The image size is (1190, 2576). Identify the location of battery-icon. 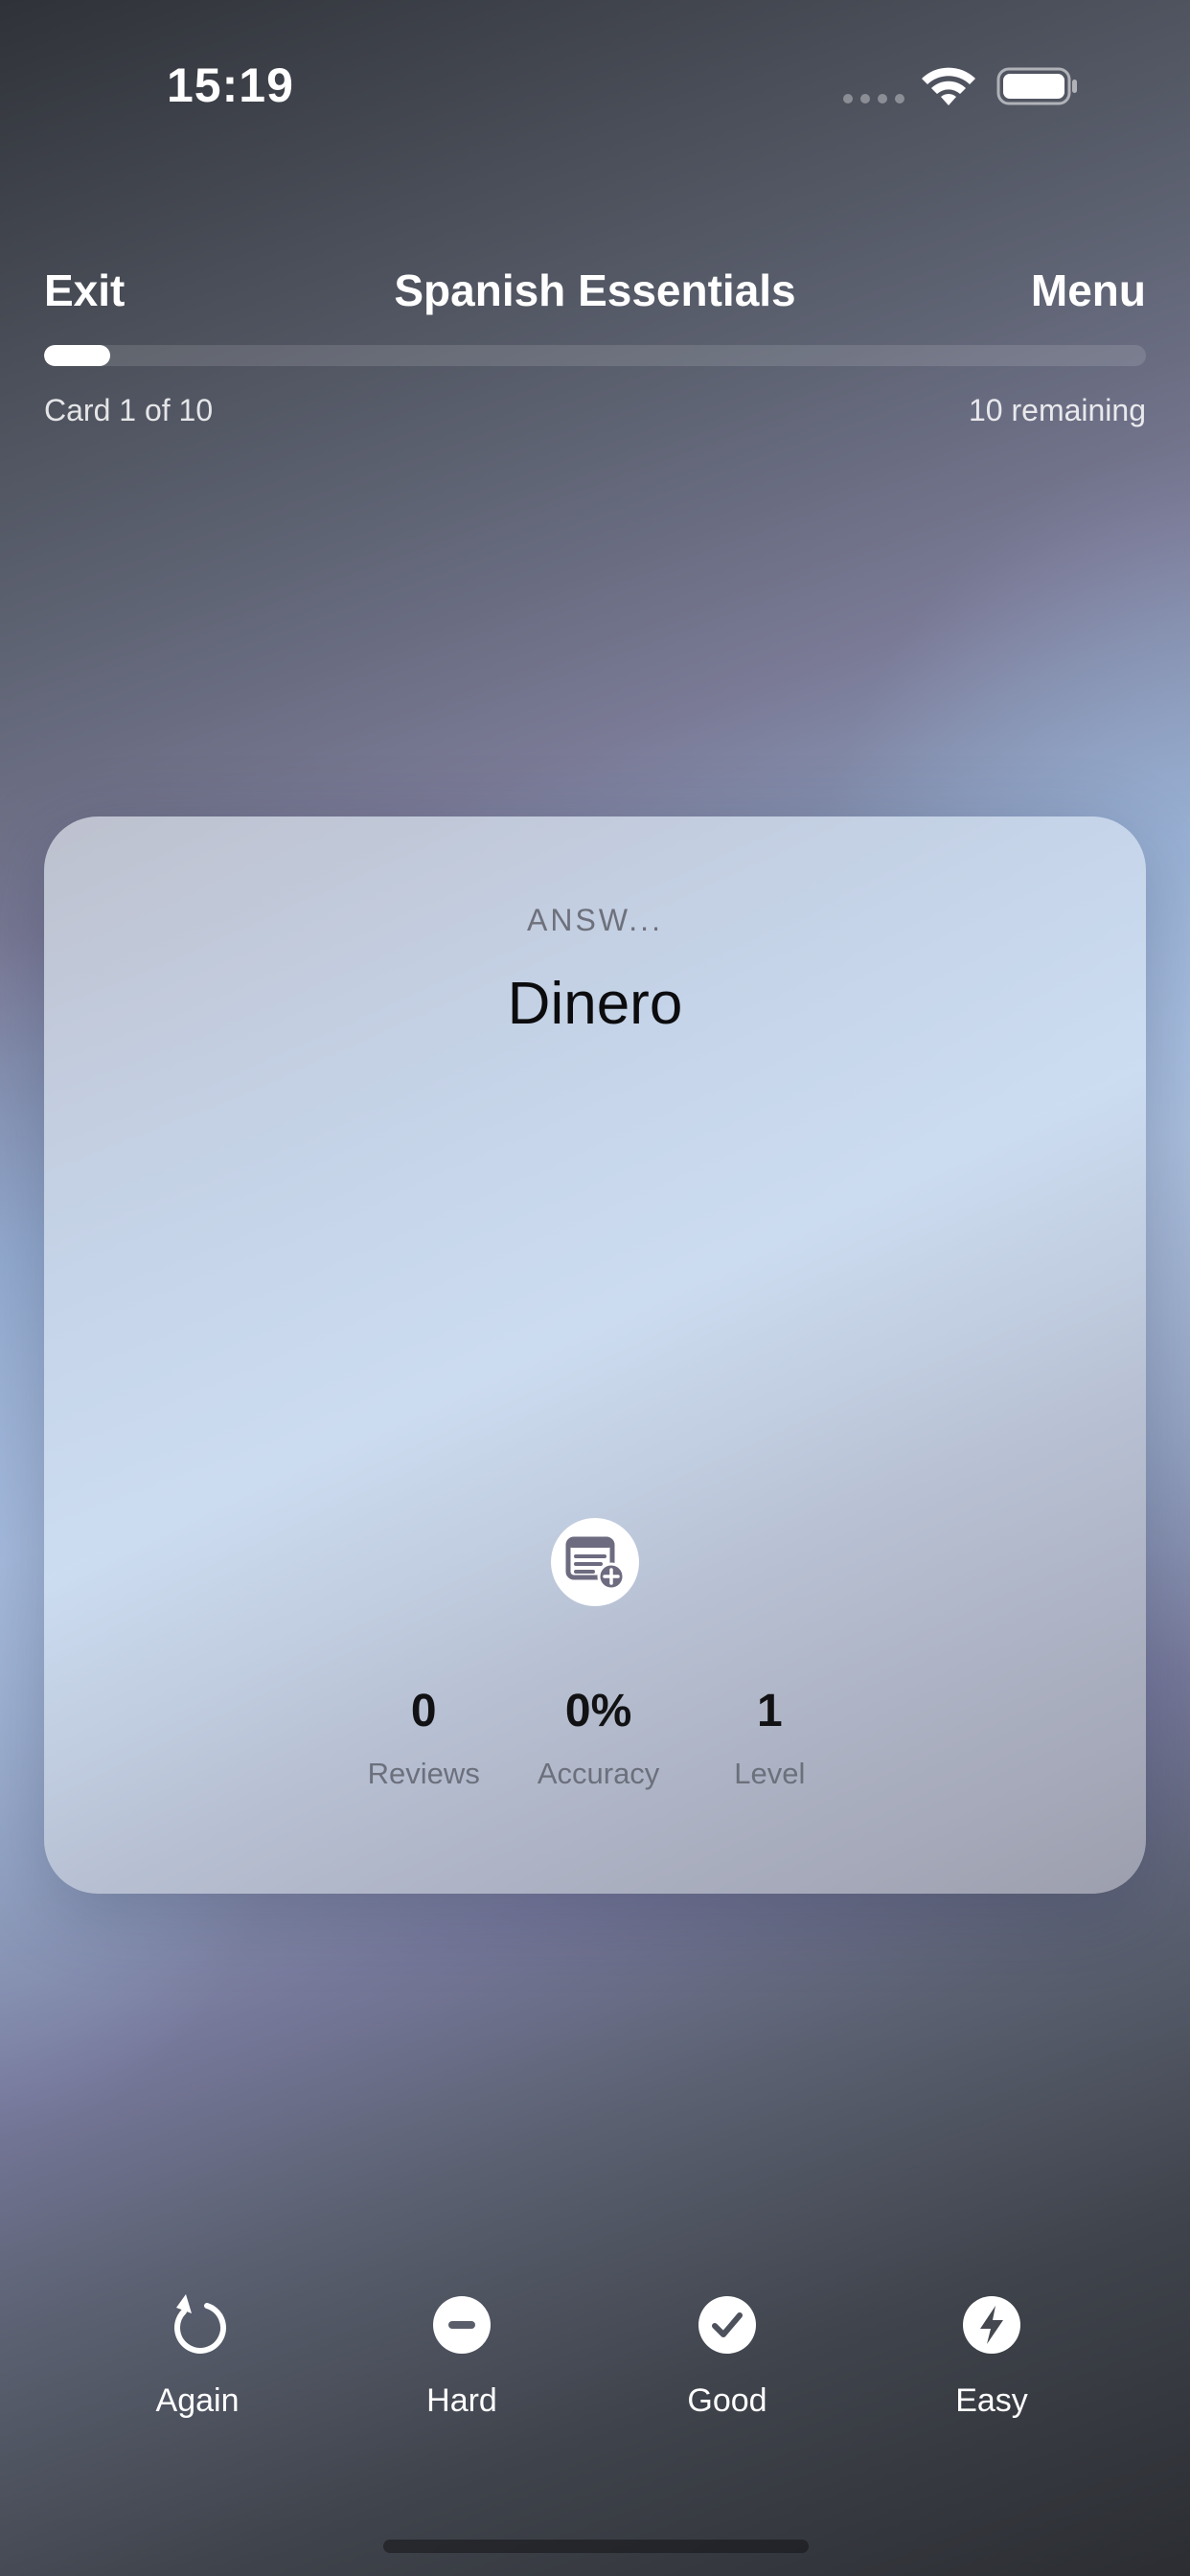
(1037, 86).